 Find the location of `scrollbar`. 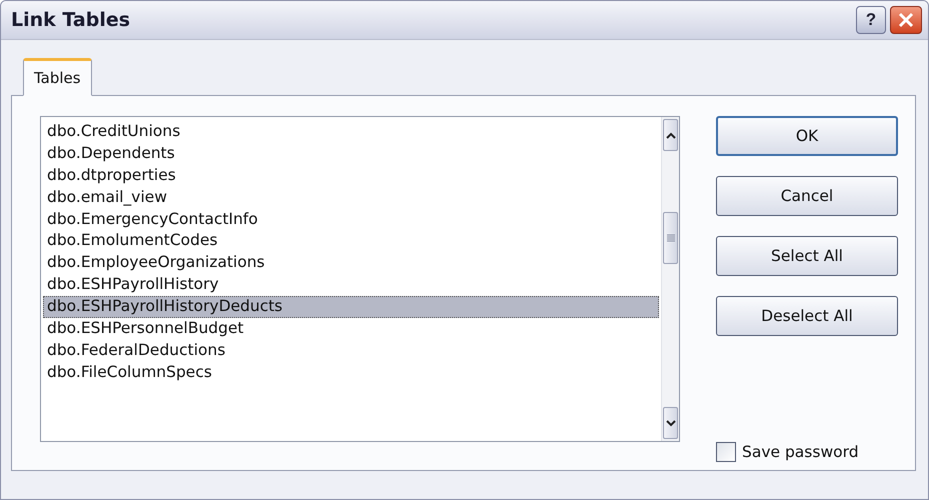

scrollbar is located at coordinates (670, 279).